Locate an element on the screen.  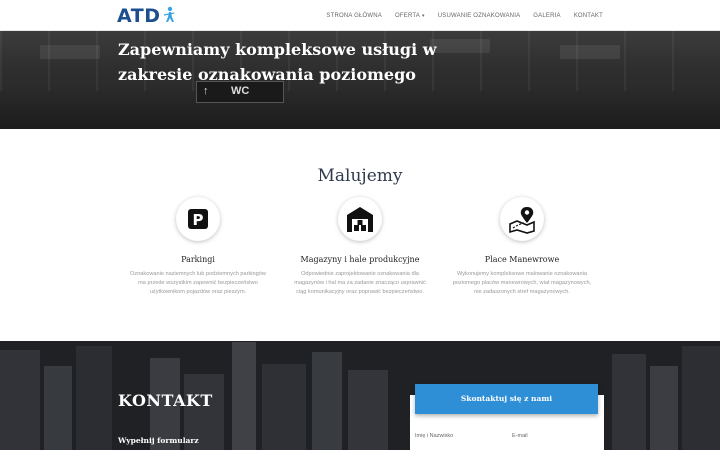
nav-item-offer: OFERTA ▾ is located at coordinates (410, 16).